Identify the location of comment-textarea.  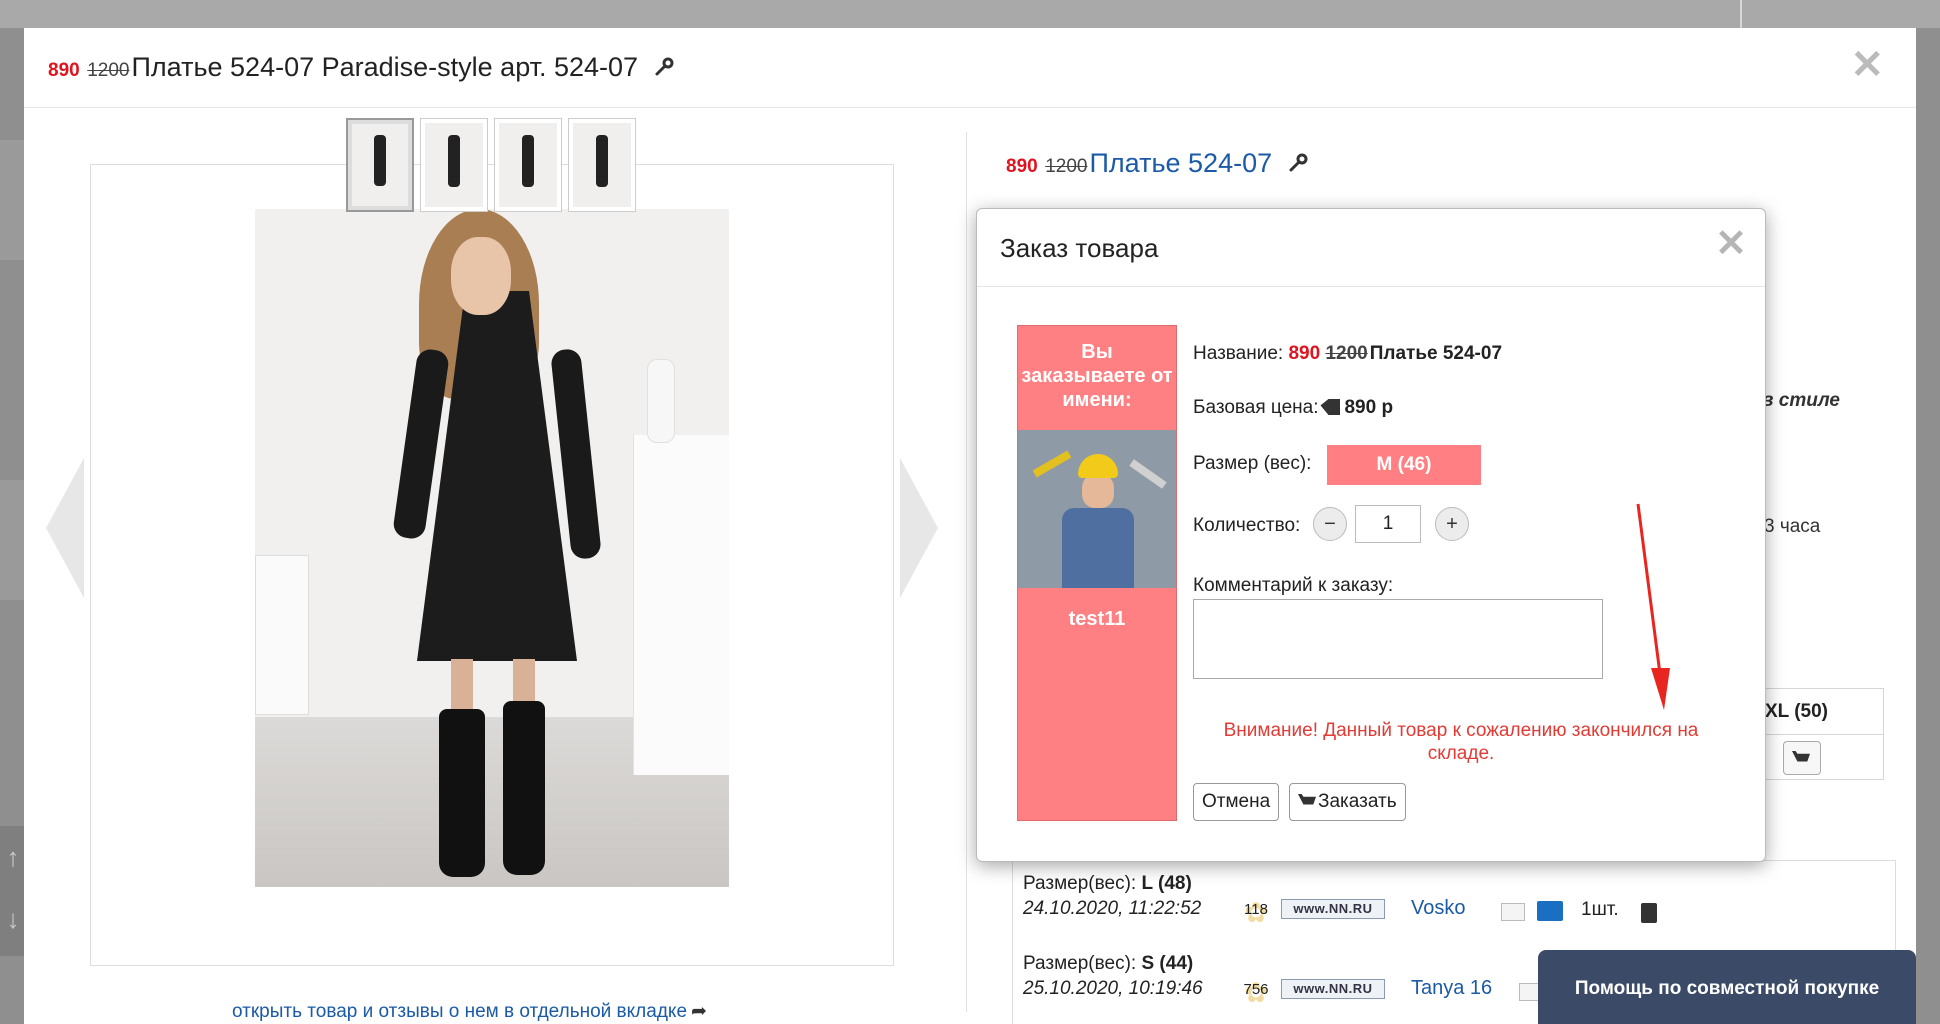
(1398, 639).